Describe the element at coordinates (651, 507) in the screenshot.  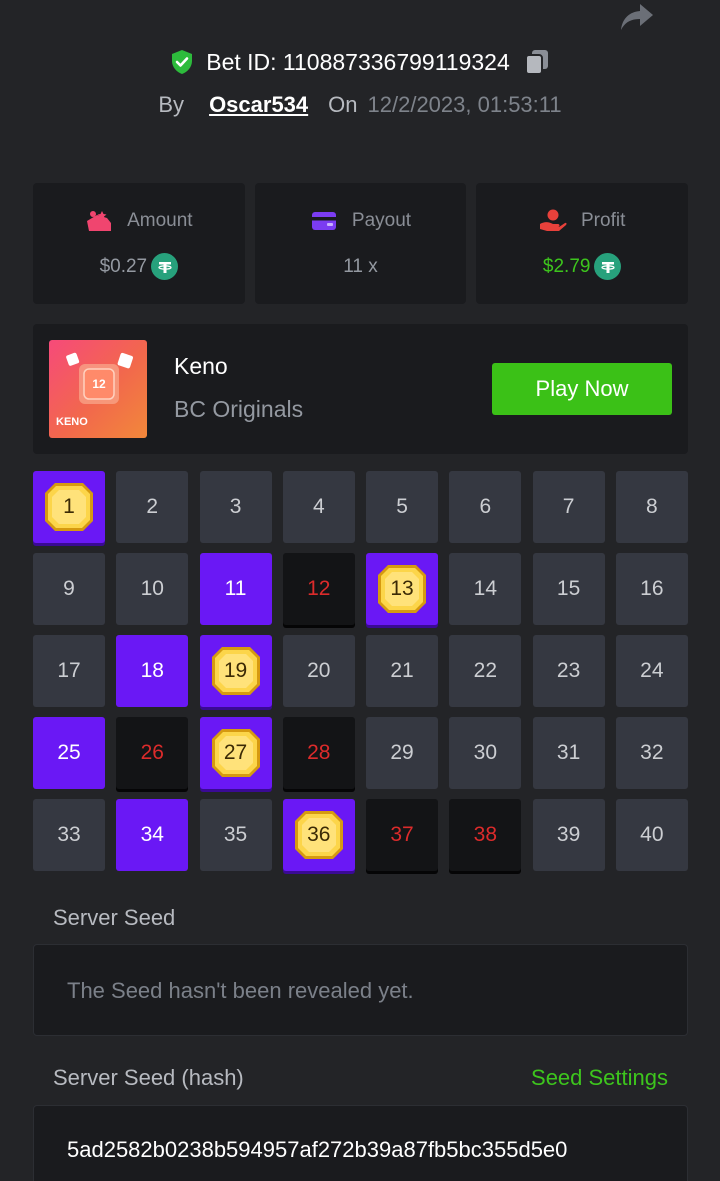
I see `keno-tile-8: 8` at that location.